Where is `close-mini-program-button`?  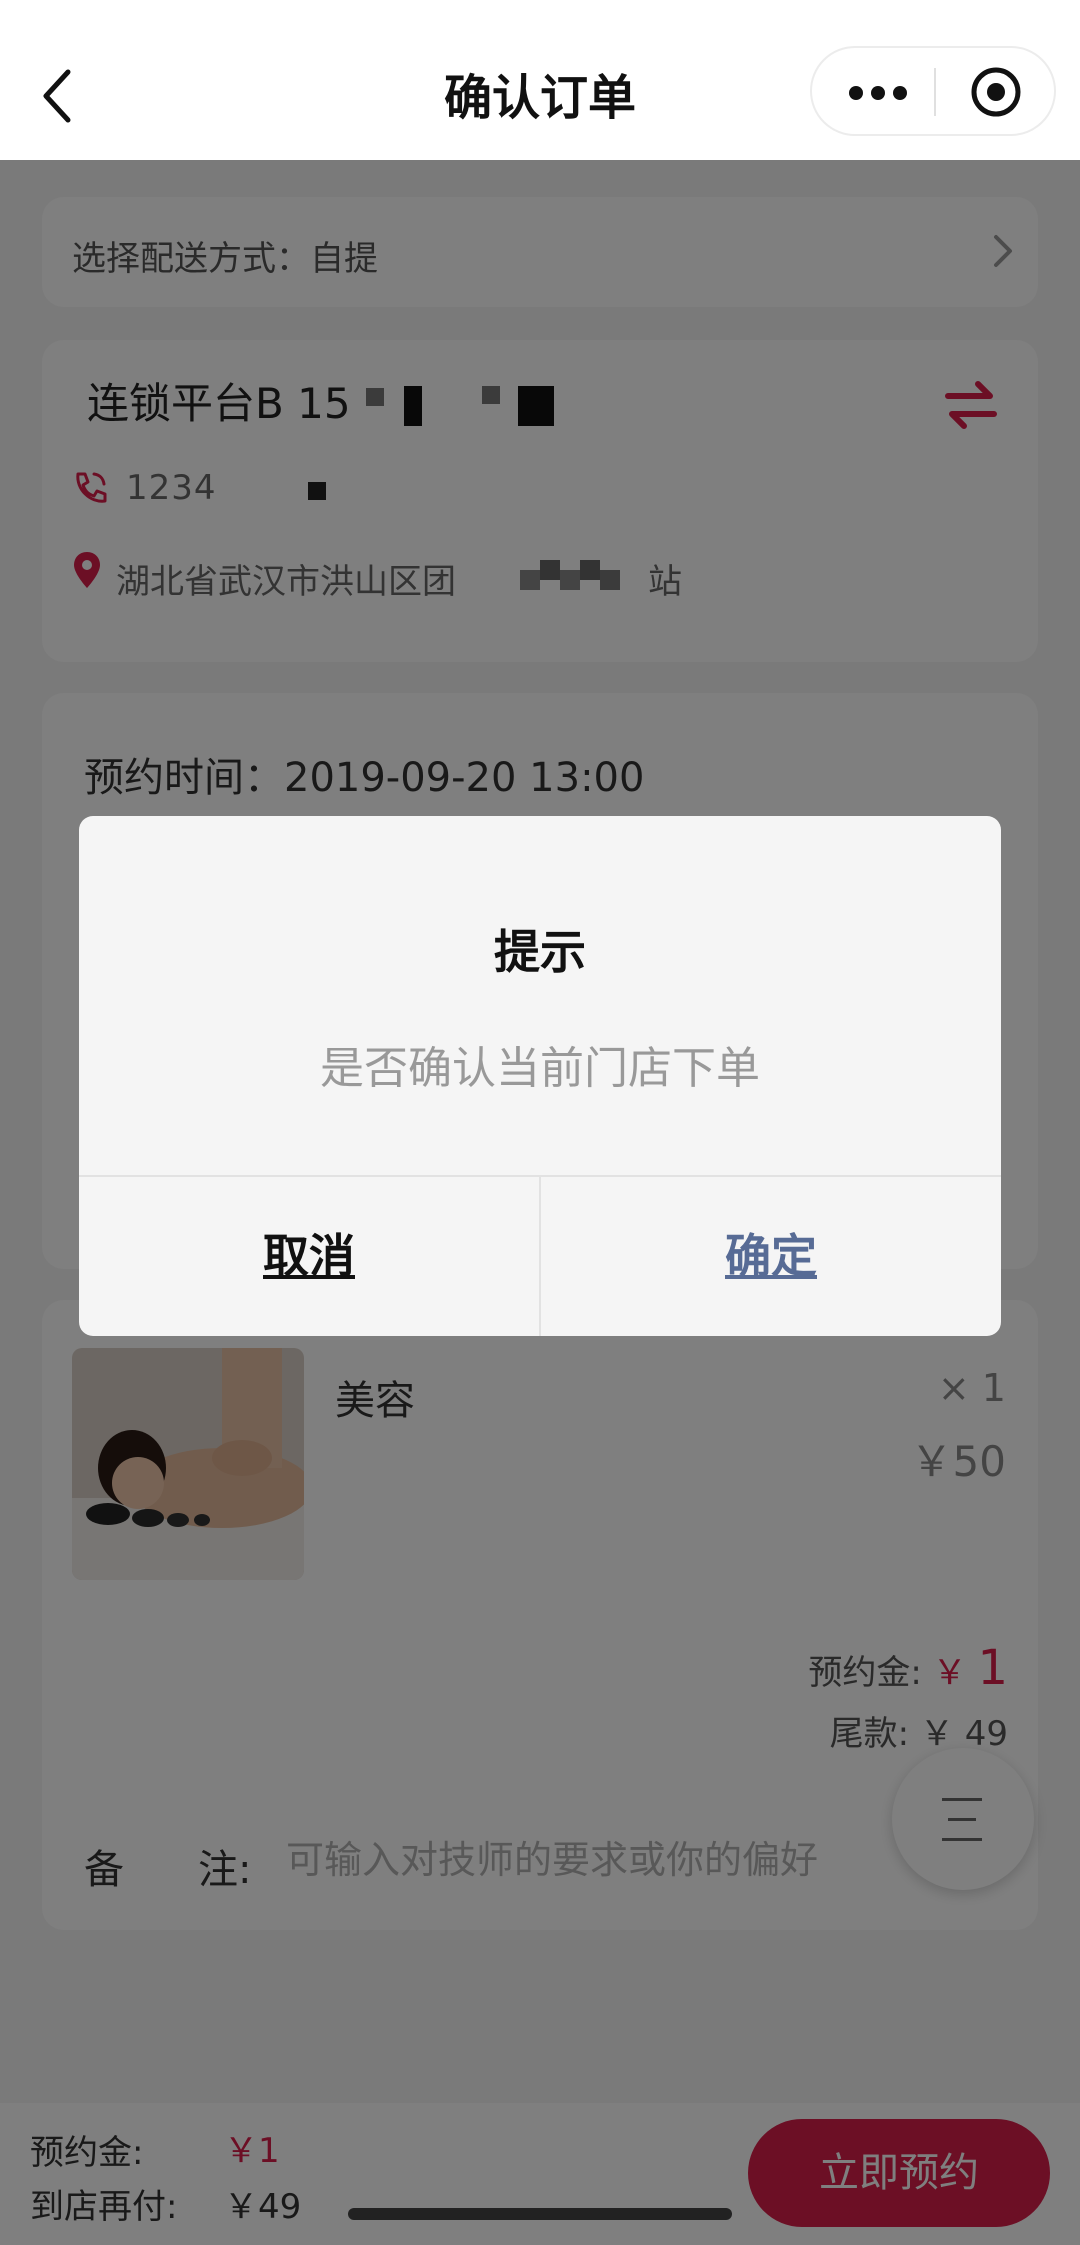
close-mini-program-button is located at coordinates (996, 91).